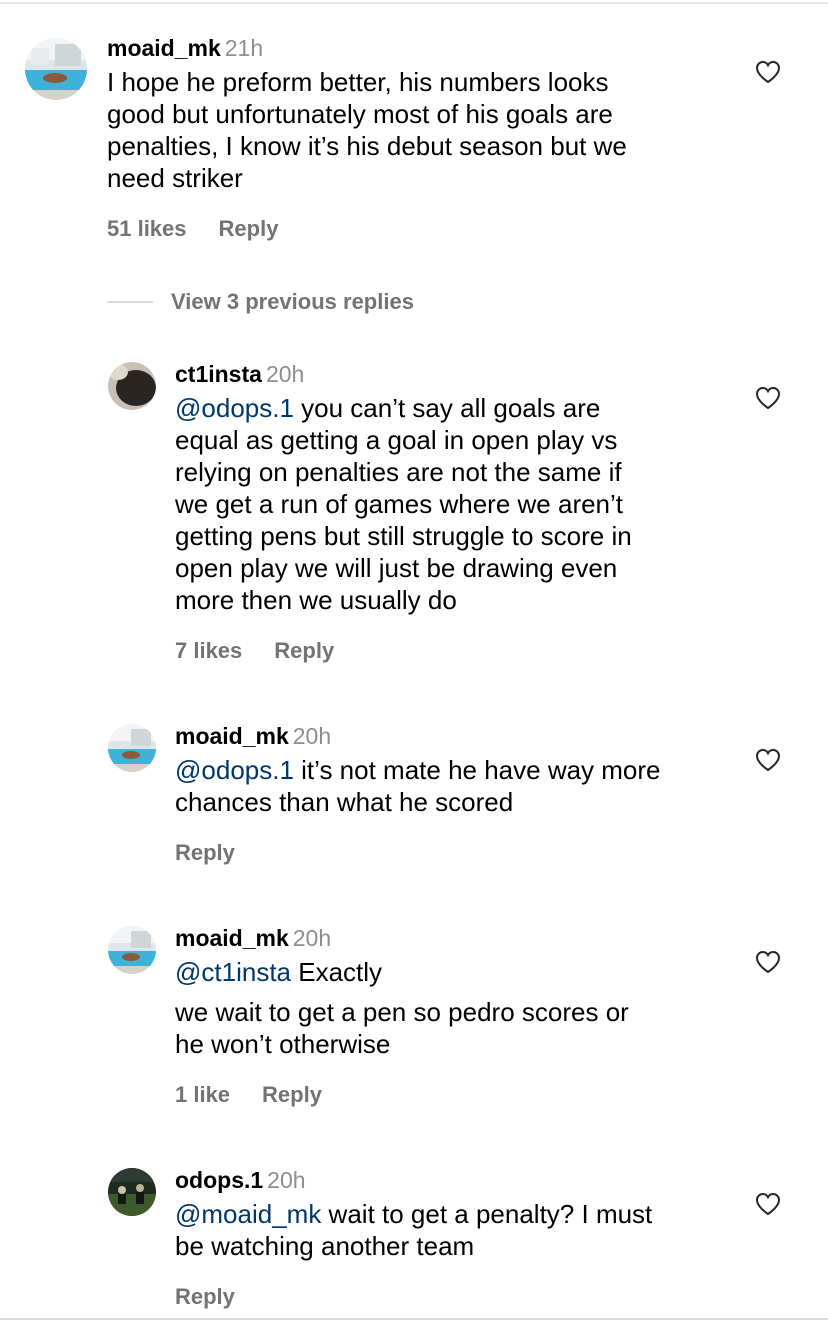  Describe the element at coordinates (254, 651) in the screenshot. I see `comment-actions: 7 likes Reply` at that location.